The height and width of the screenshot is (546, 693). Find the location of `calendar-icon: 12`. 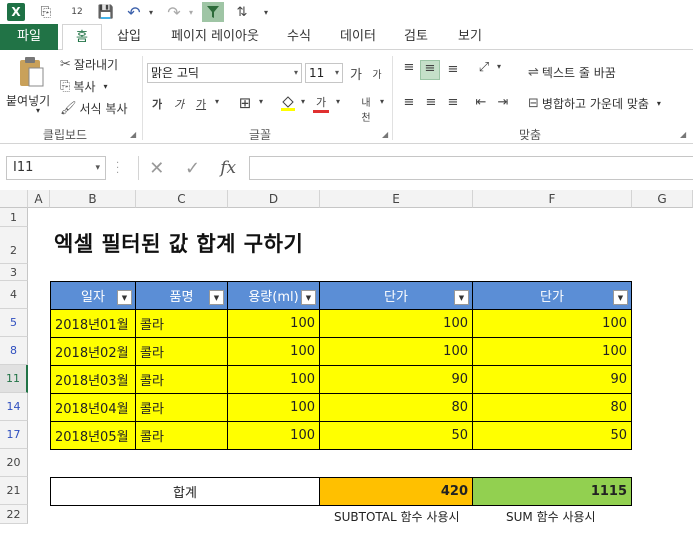

calendar-icon: 12 is located at coordinates (77, 12).